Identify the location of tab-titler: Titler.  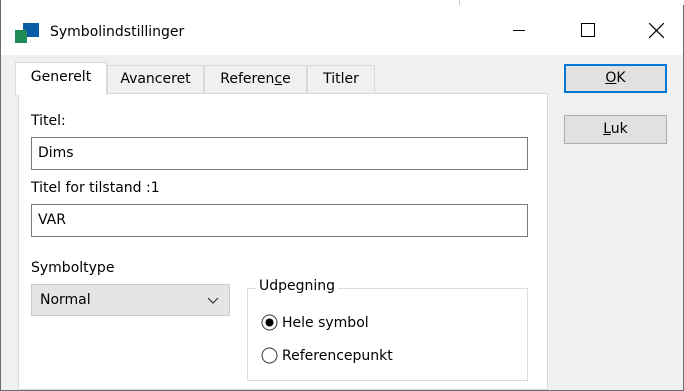
(341, 79).